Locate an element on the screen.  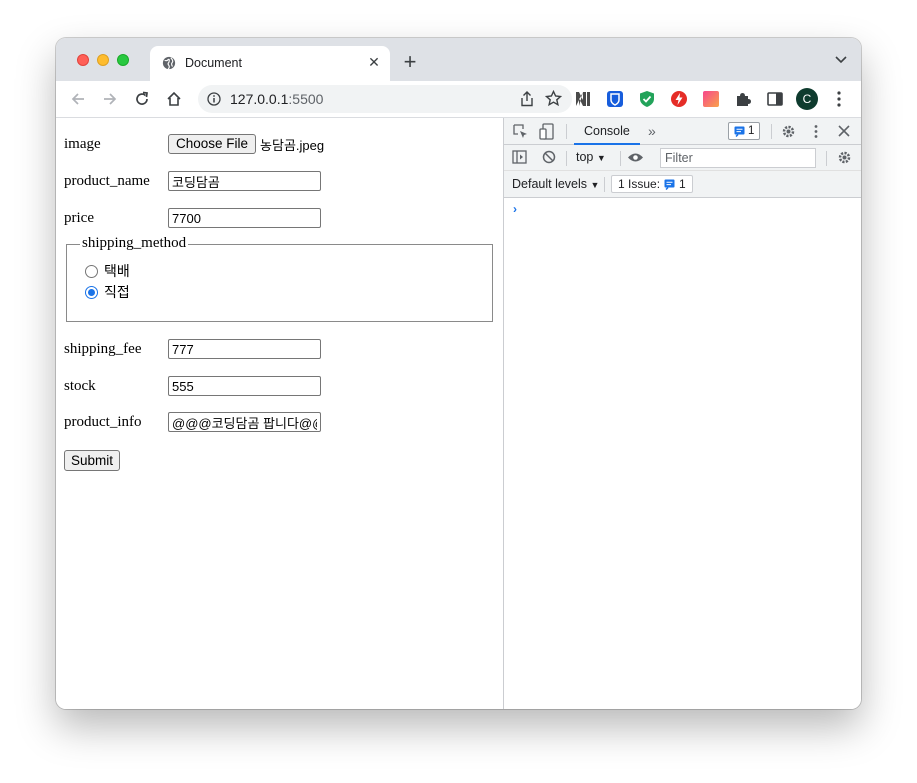
shipping-option-label: 직접 is located at coordinates (117, 293).